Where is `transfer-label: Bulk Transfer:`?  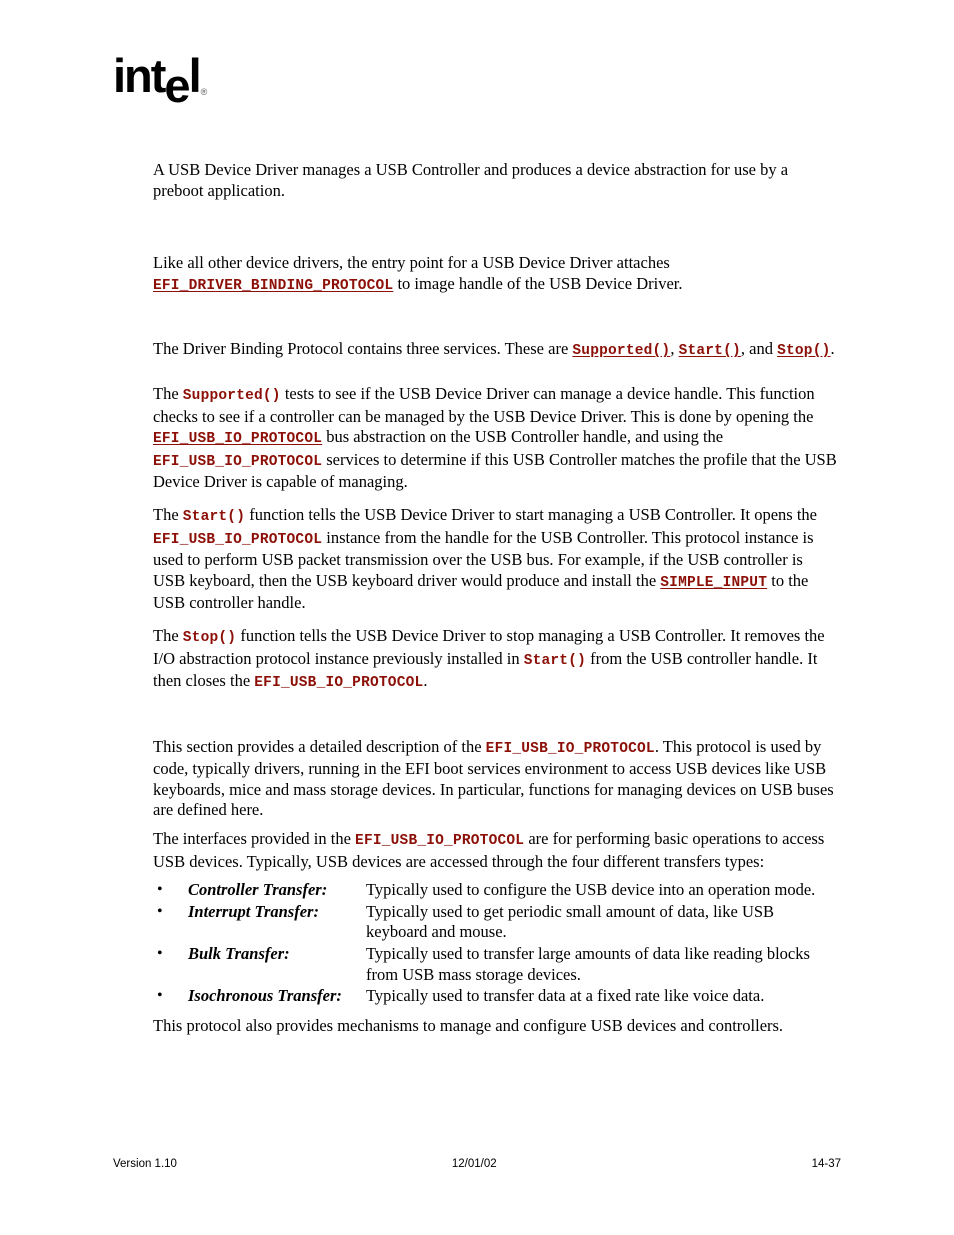 transfer-label: Bulk Transfer: is located at coordinates (239, 954).